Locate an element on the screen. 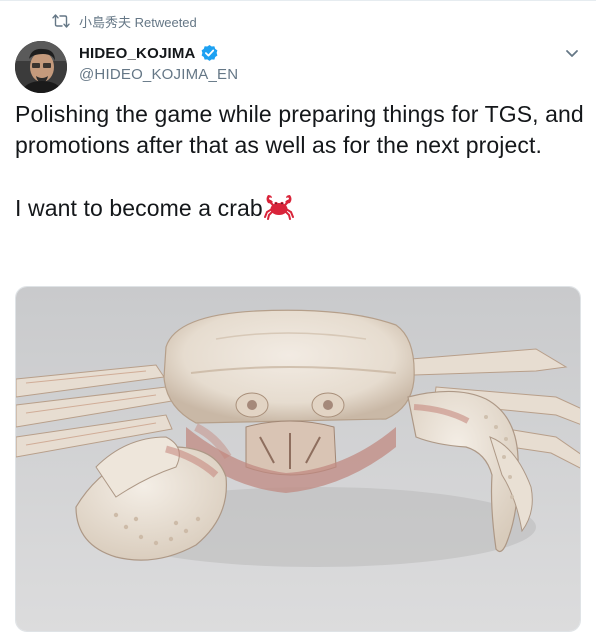 The image size is (596, 644). verified-badge-icon is located at coordinates (209, 53).